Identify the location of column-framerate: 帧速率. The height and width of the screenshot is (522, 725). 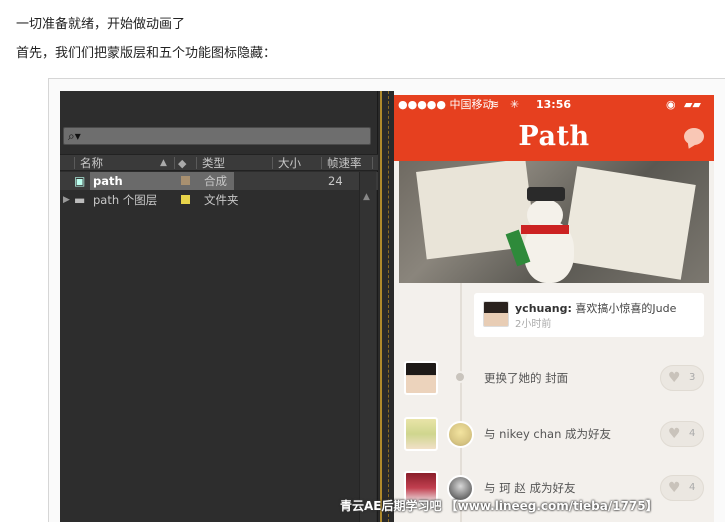
(344, 163).